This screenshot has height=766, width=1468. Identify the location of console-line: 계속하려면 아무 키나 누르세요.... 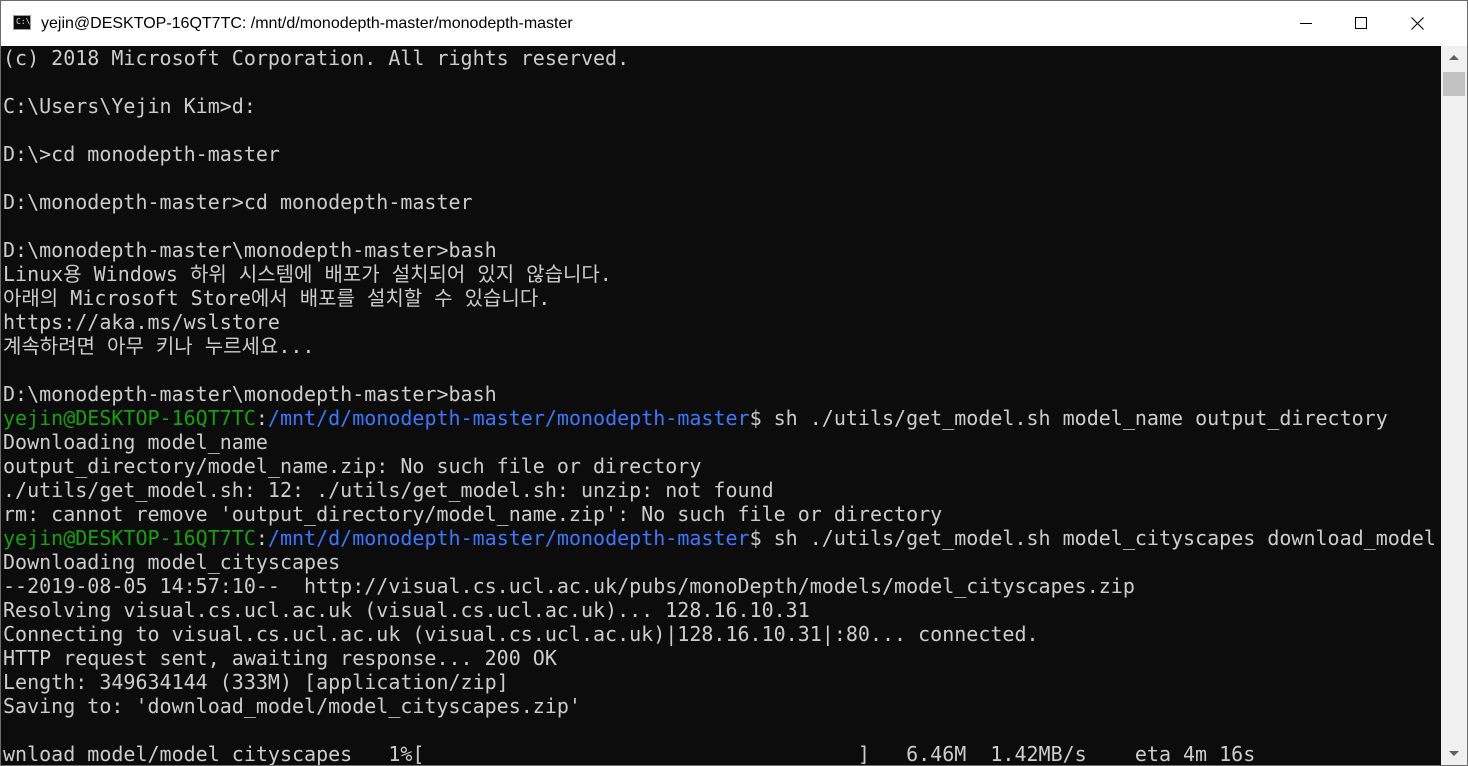
(159, 346).